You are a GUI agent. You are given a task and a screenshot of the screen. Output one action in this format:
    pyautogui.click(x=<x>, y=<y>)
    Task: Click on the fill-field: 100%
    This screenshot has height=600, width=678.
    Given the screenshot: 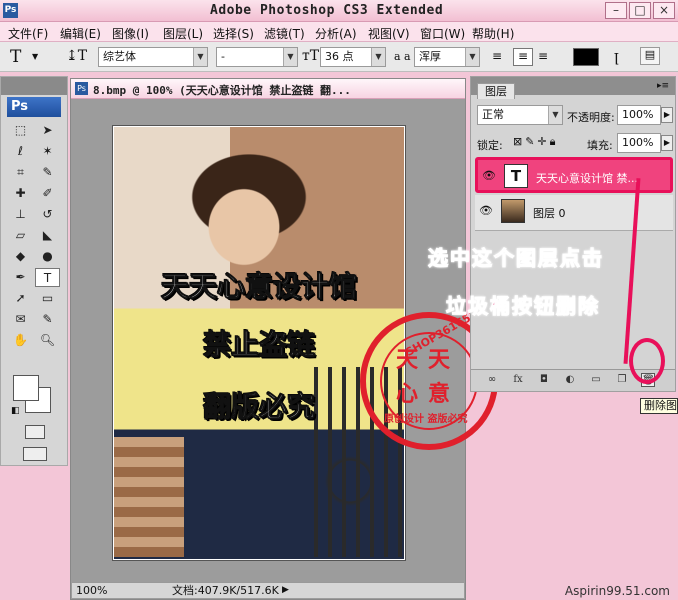 What is the action you would take?
    pyautogui.click(x=639, y=143)
    